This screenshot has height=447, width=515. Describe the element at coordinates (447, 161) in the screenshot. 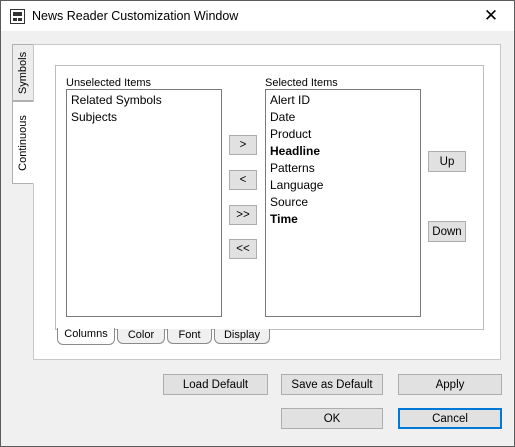

I see `move-up-button: Up` at that location.